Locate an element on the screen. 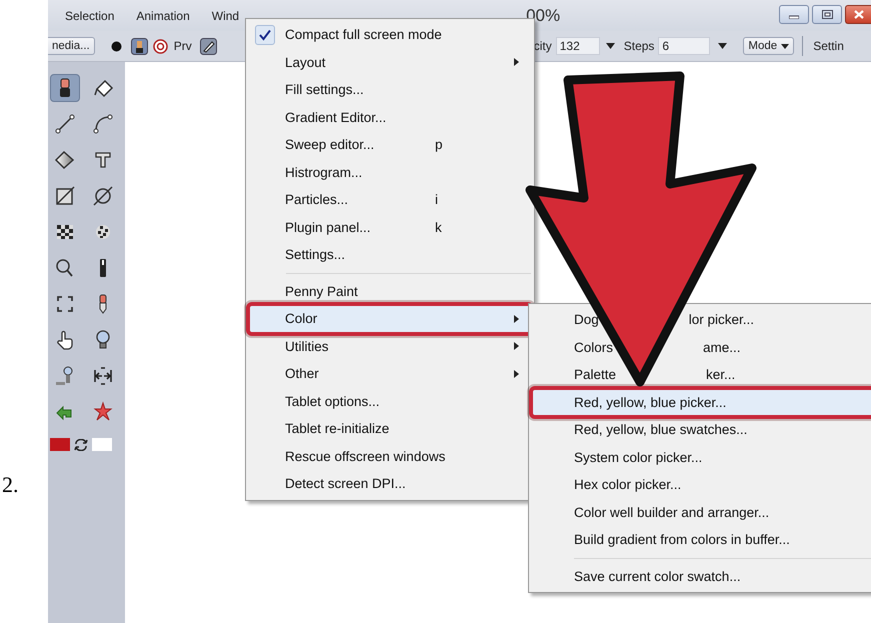  shortcut-key: p is located at coordinates (439, 144).